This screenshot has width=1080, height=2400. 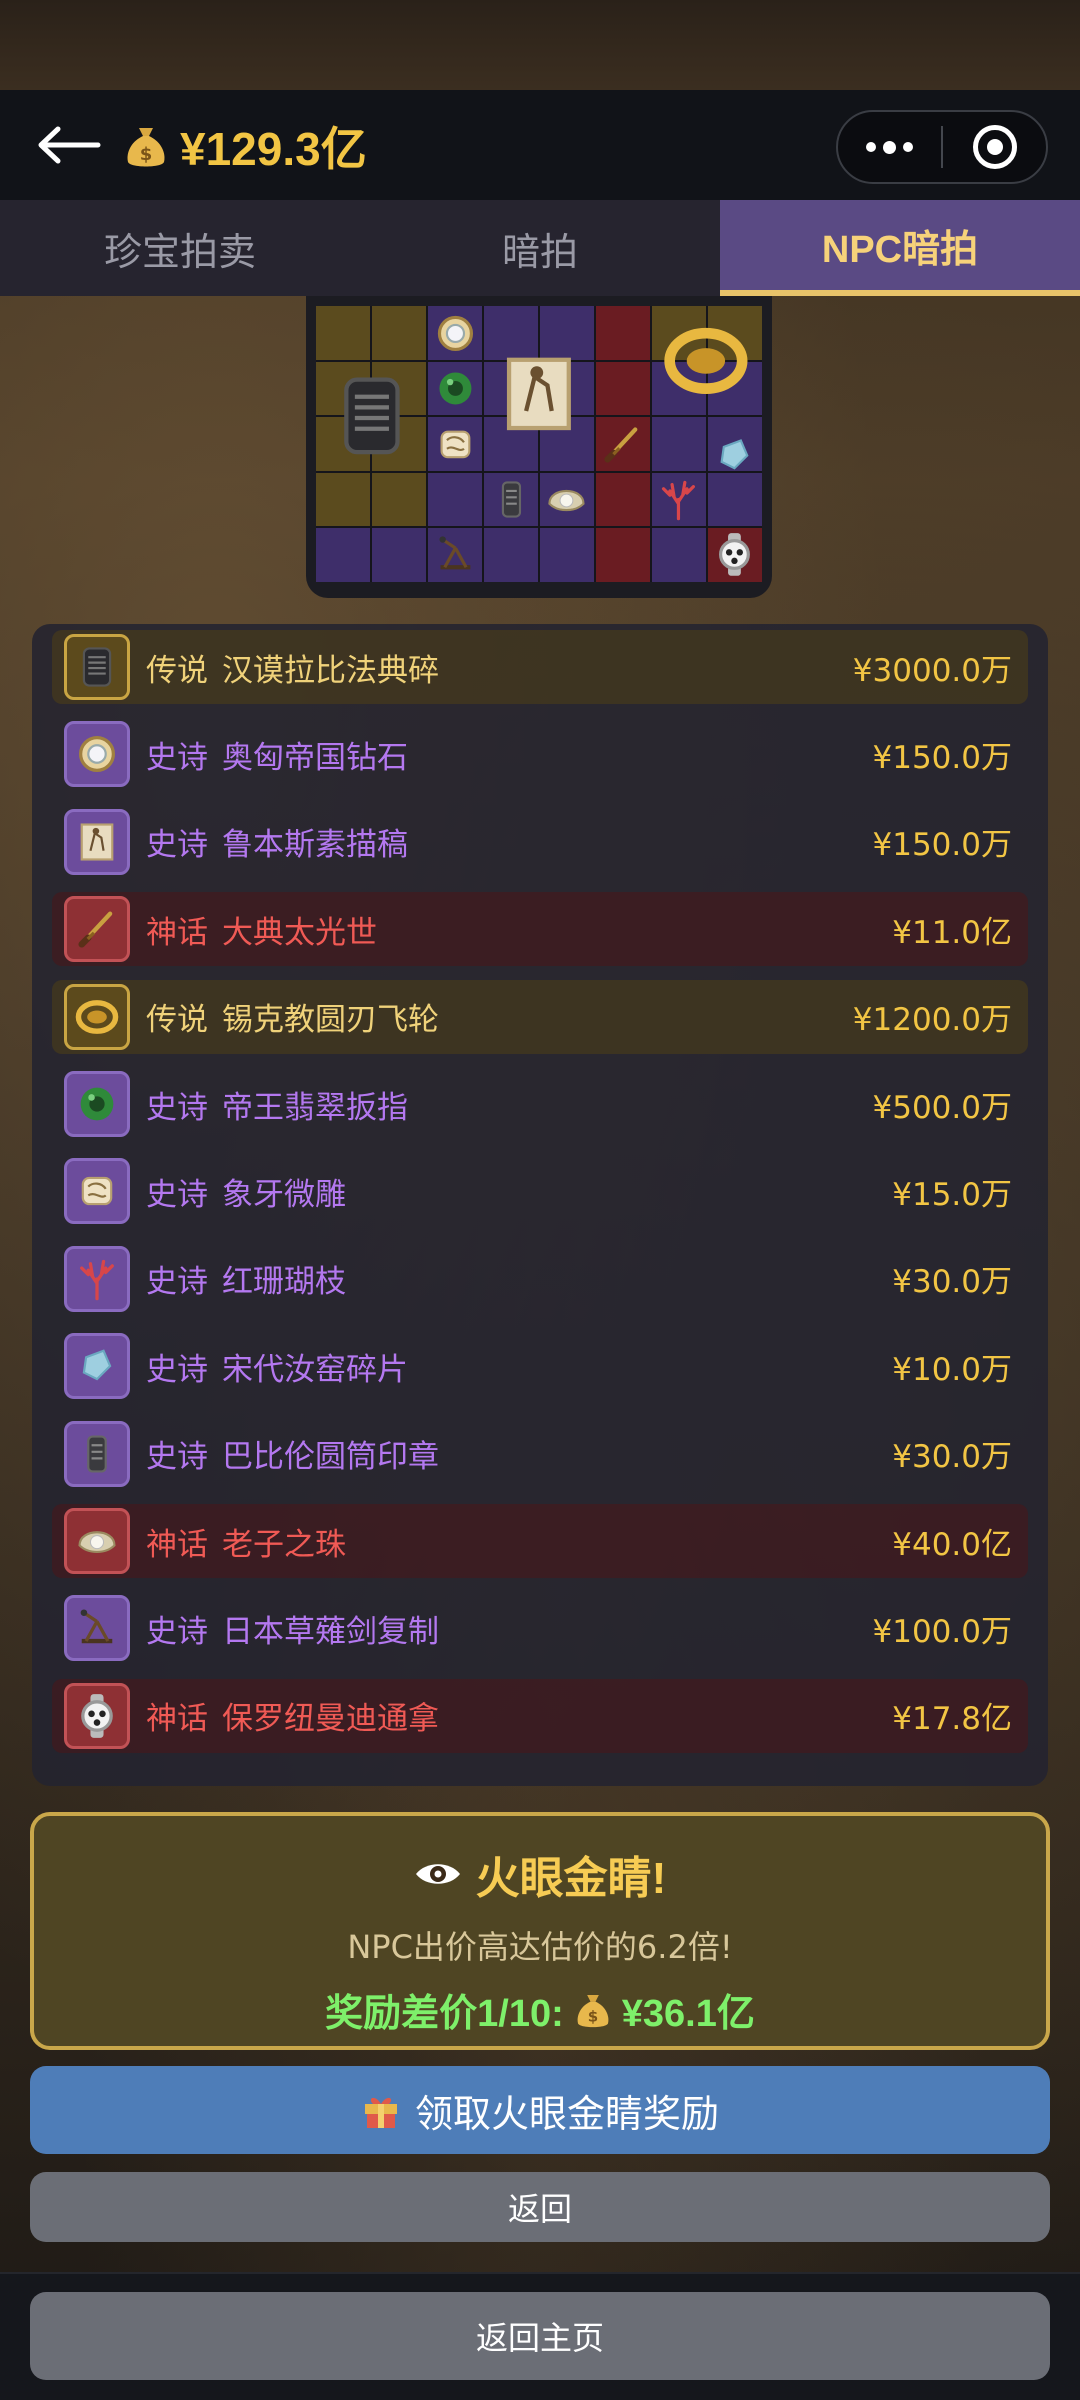 What do you see at coordinates (540, 1191) in the screenshot?
I see `item-row: 史诗 象牙微雕 ¥15.0万` at bounding box center [540, 1191].